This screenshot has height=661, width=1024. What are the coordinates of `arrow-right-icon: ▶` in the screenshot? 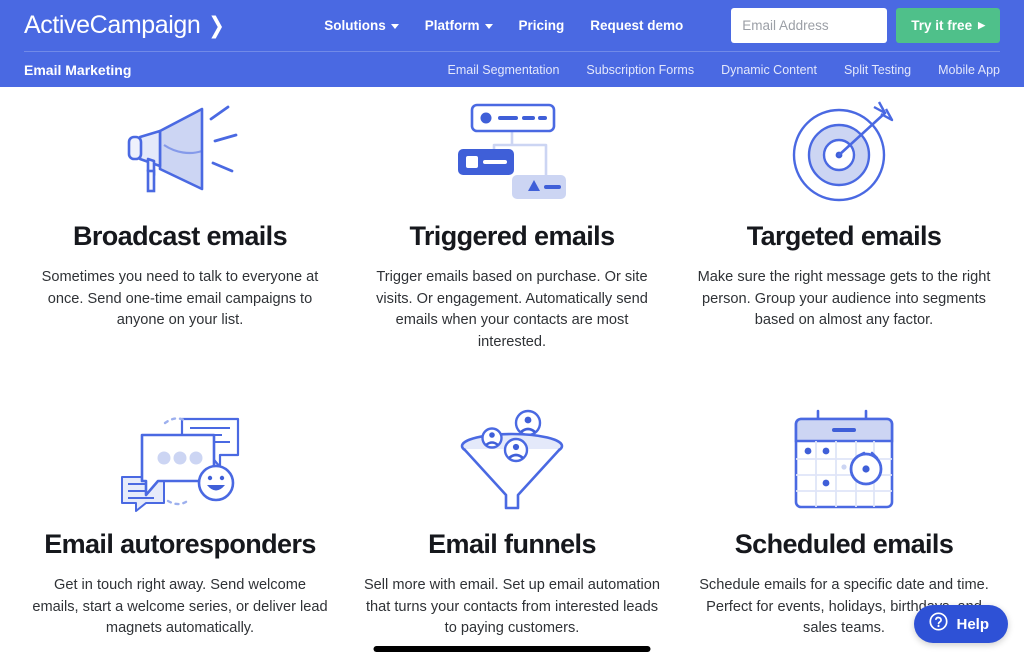 It's located at (981, 25).